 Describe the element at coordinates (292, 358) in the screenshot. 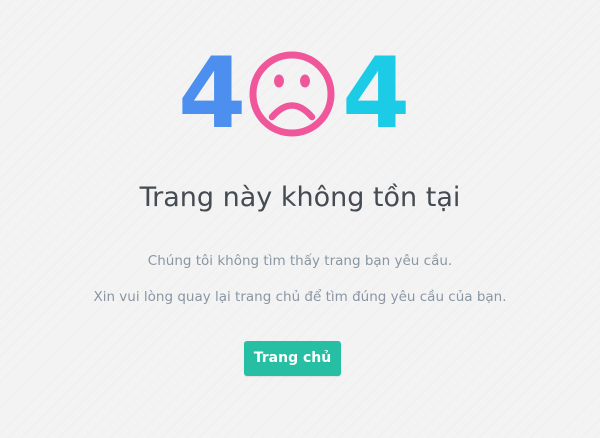

I see `home-button: Trang chủ` at that location.